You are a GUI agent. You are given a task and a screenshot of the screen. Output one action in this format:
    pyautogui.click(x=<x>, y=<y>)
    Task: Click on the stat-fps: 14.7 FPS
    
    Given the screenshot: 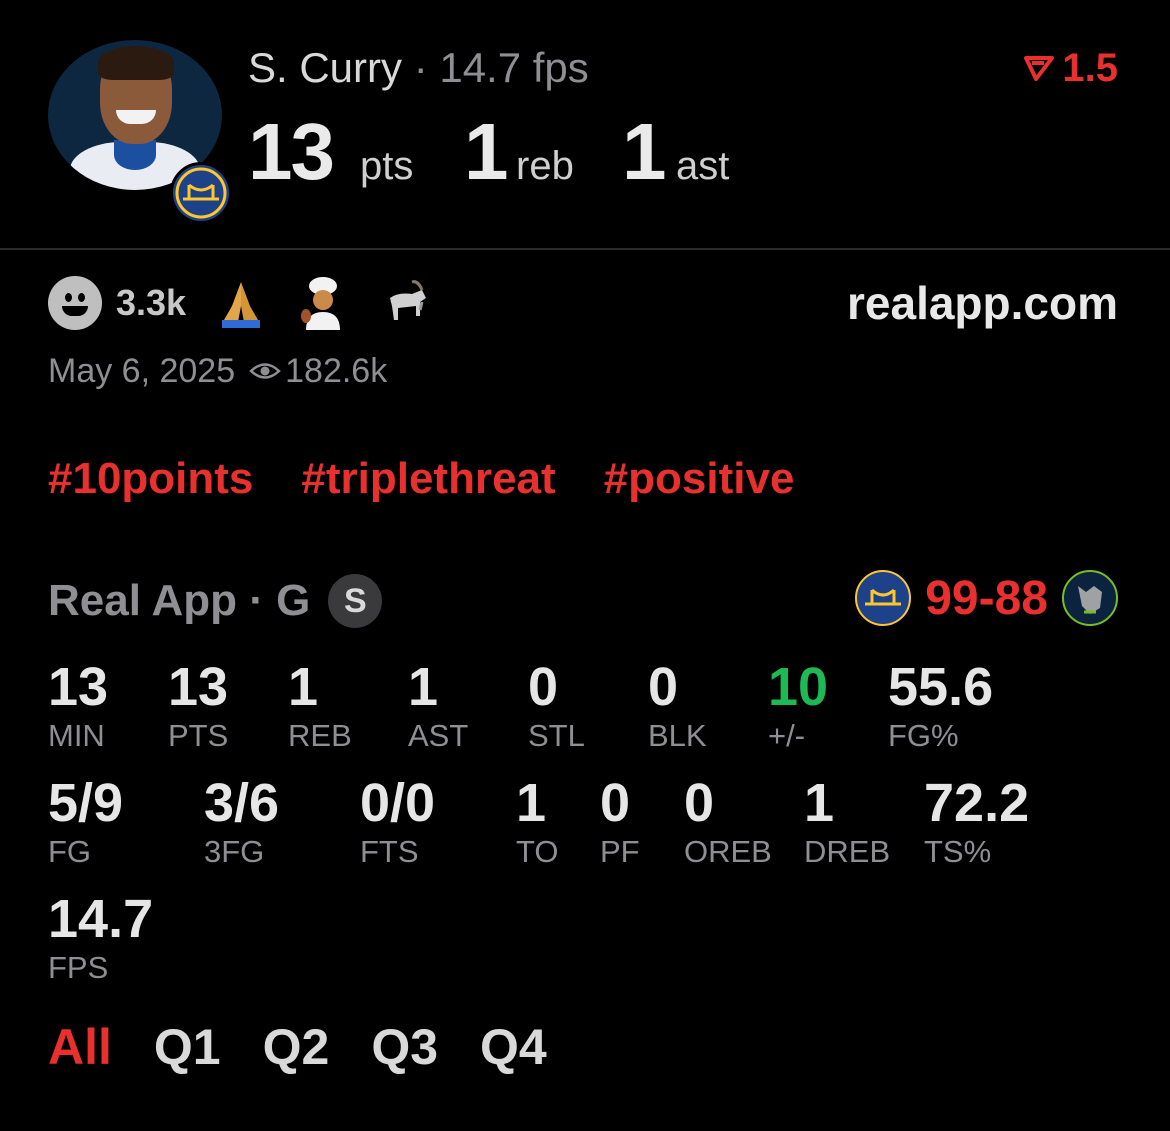 What is the action you would take?
    pyautogui.click(x=100, y=937)
    